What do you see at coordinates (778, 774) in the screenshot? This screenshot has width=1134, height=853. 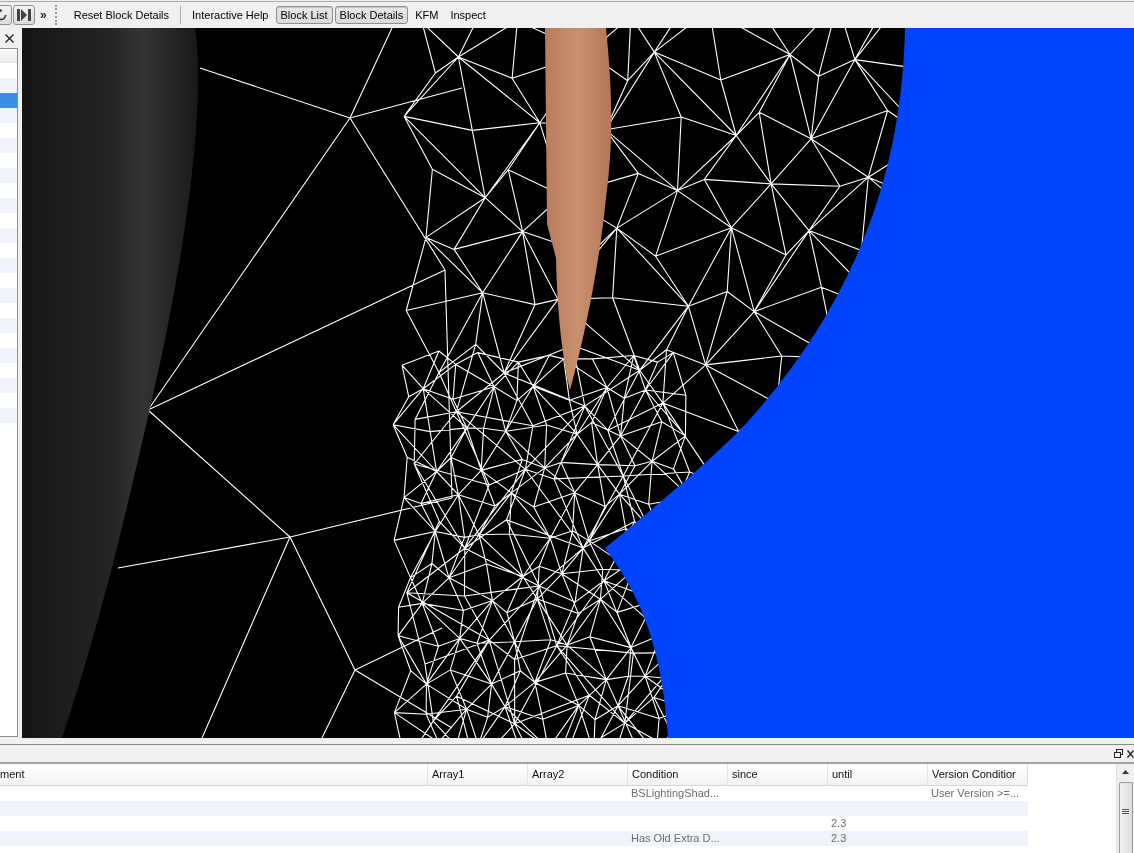 I see `column-header: since` at bounding box center [778, 774].